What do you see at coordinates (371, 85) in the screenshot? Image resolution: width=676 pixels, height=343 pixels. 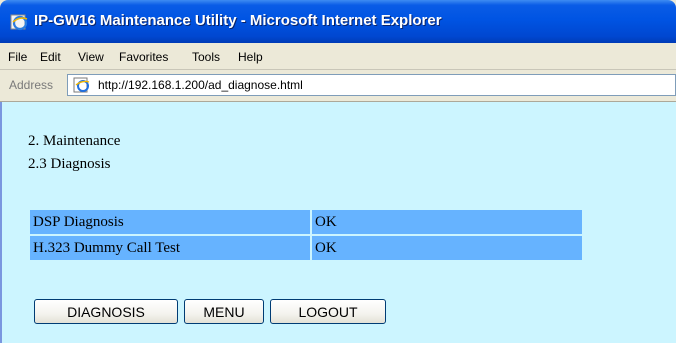 I see `address-input: http://192.168.1.200/ad_diagnose.html` at bounding box center [371, 85].